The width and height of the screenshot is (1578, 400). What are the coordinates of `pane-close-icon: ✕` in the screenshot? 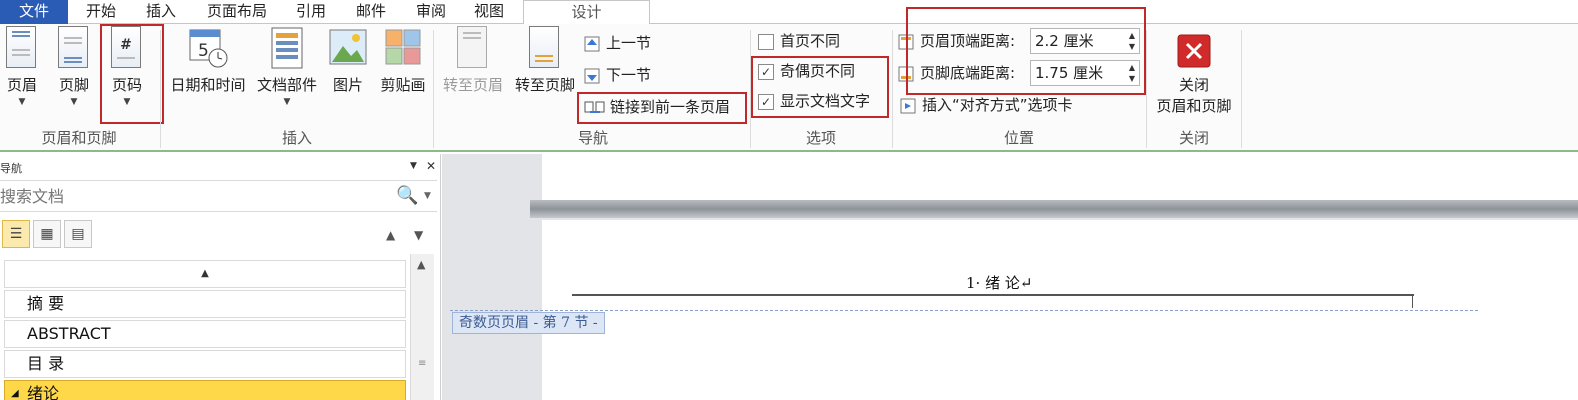 It's located at (431, 166).